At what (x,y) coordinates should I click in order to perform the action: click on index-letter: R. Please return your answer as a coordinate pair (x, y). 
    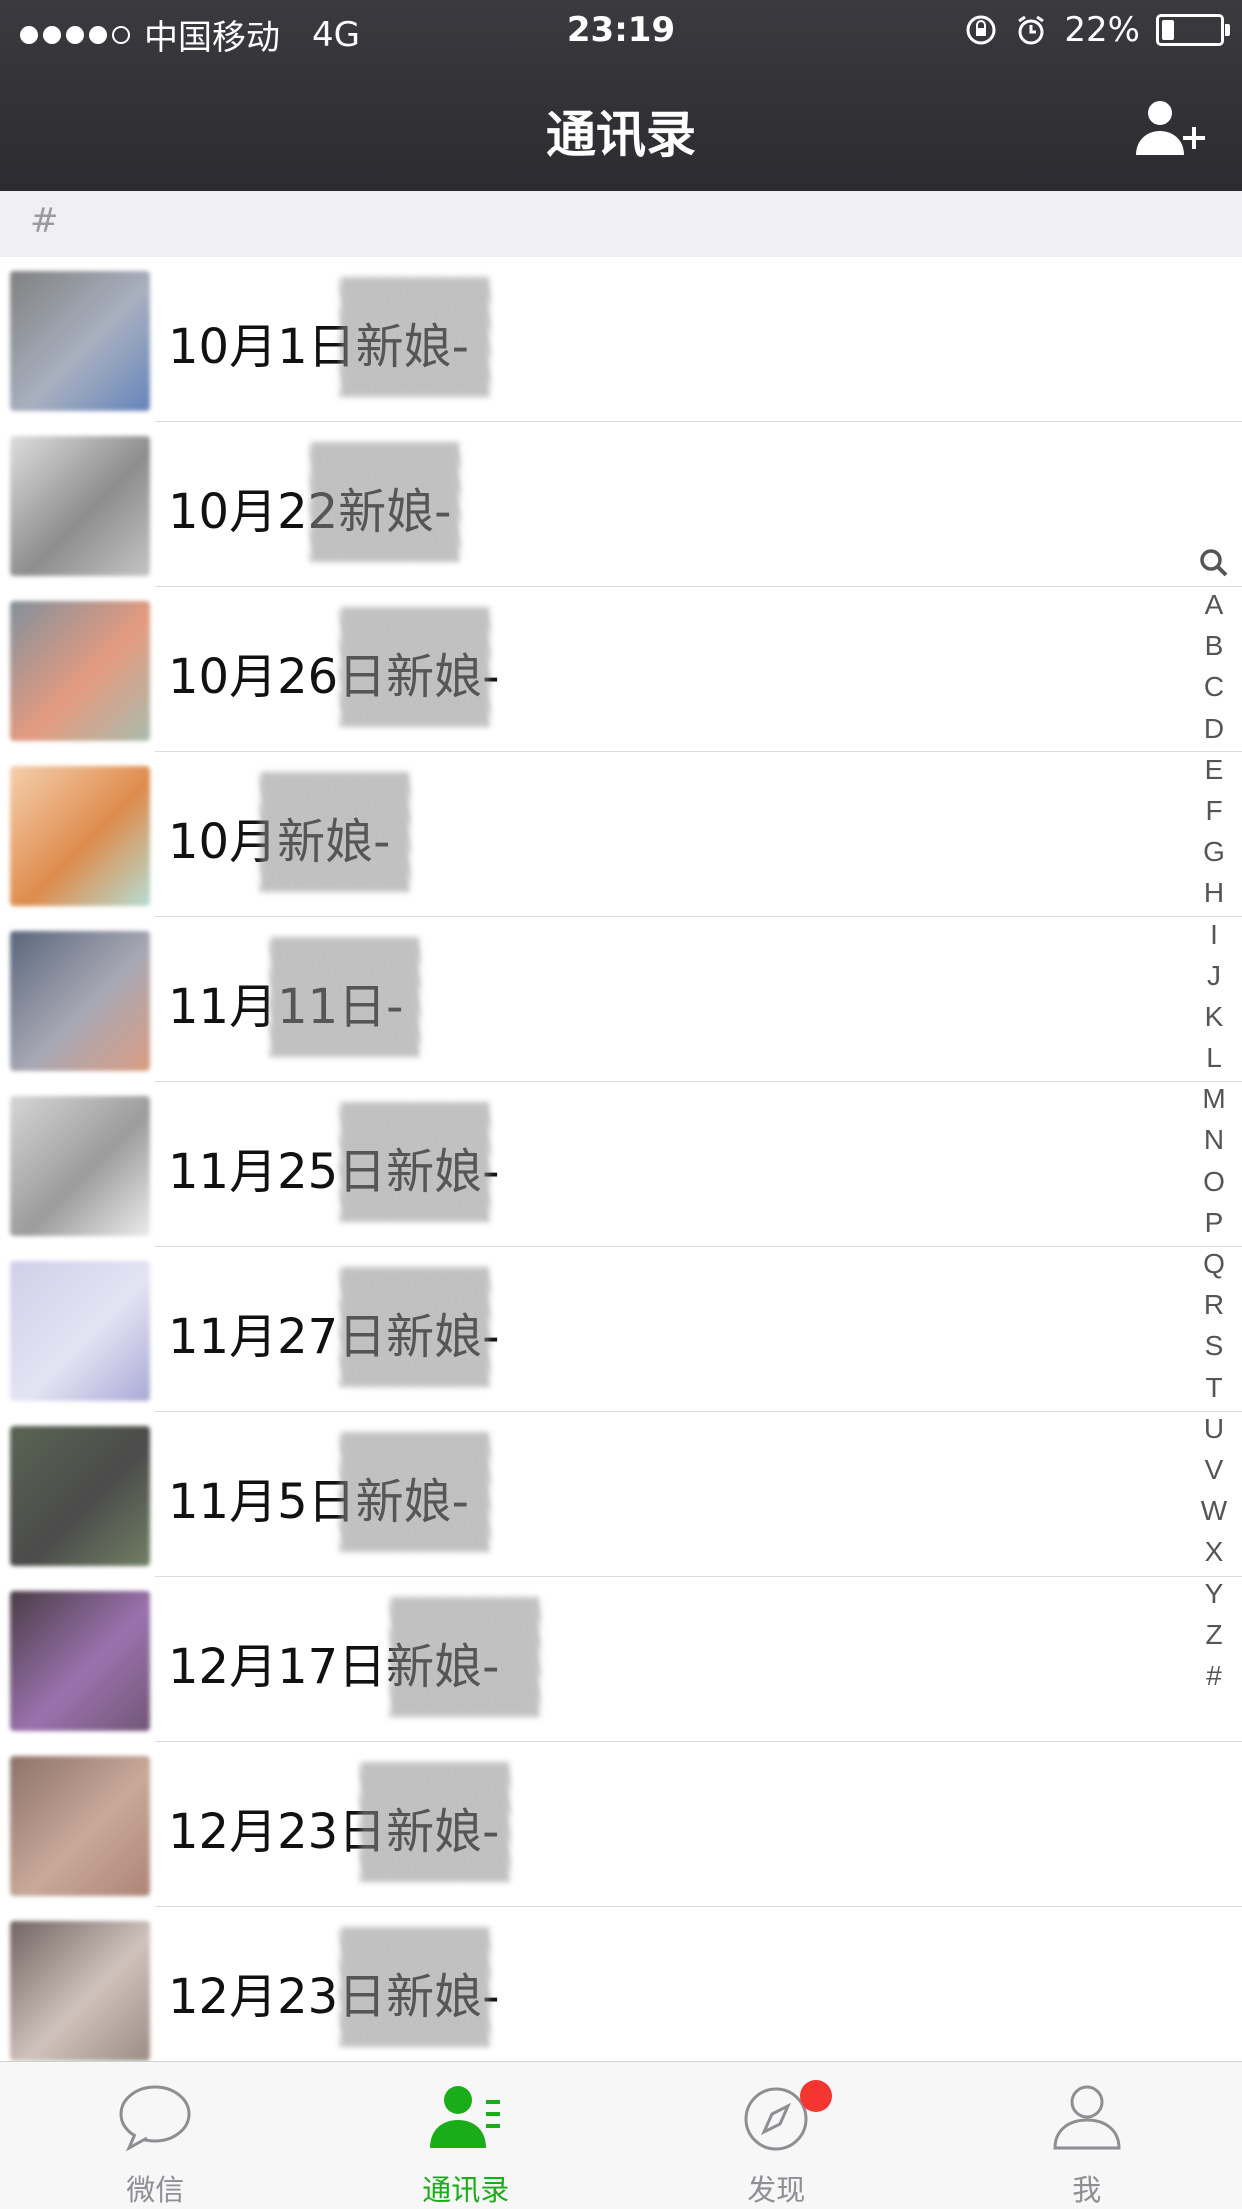
    Looking at the image, I should click on (1214, 1304).